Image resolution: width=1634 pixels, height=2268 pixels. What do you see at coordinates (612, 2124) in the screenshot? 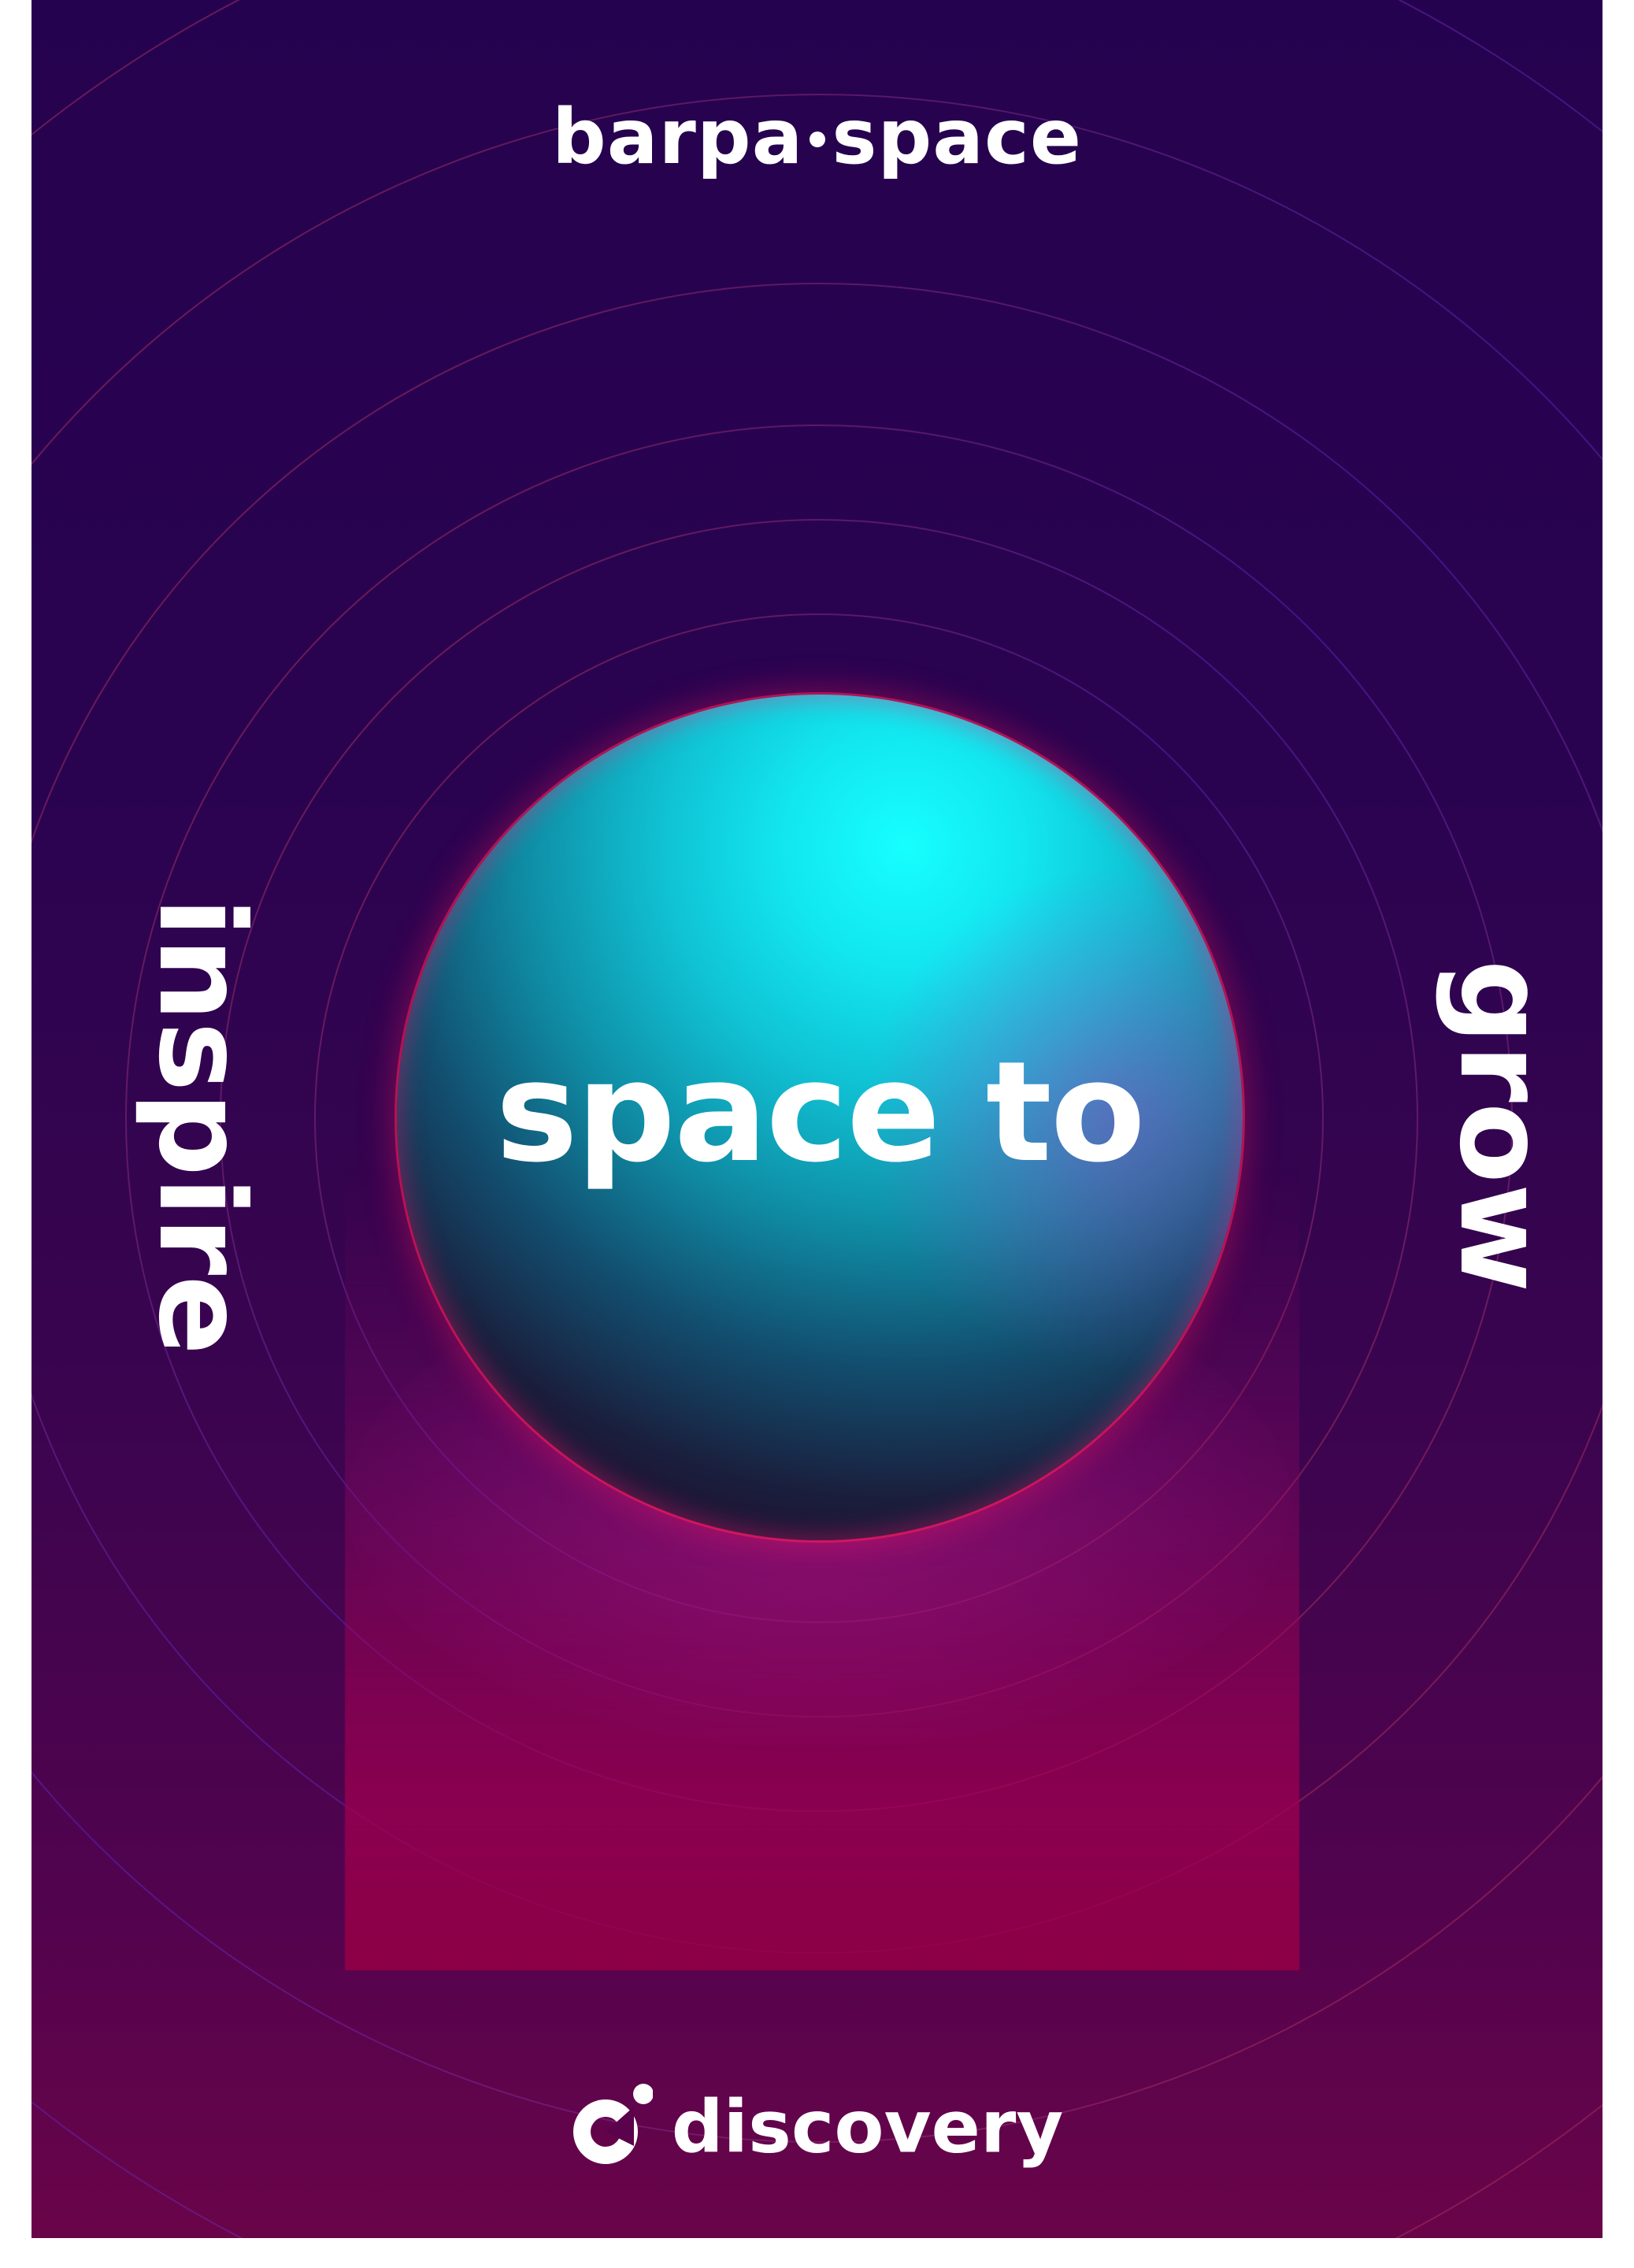
I see `discovery-logo-icon` at bounding box center [612, 2124].